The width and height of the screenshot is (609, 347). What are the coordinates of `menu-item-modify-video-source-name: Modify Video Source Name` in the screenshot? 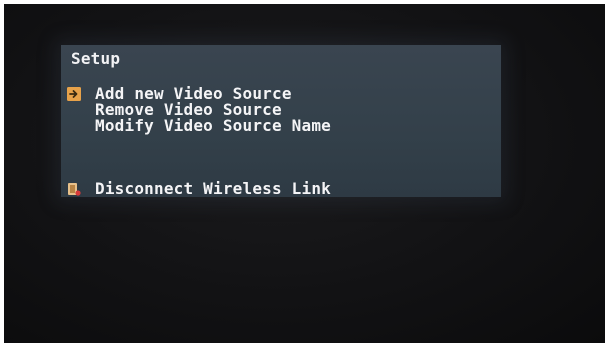 It's located at (213, 126).